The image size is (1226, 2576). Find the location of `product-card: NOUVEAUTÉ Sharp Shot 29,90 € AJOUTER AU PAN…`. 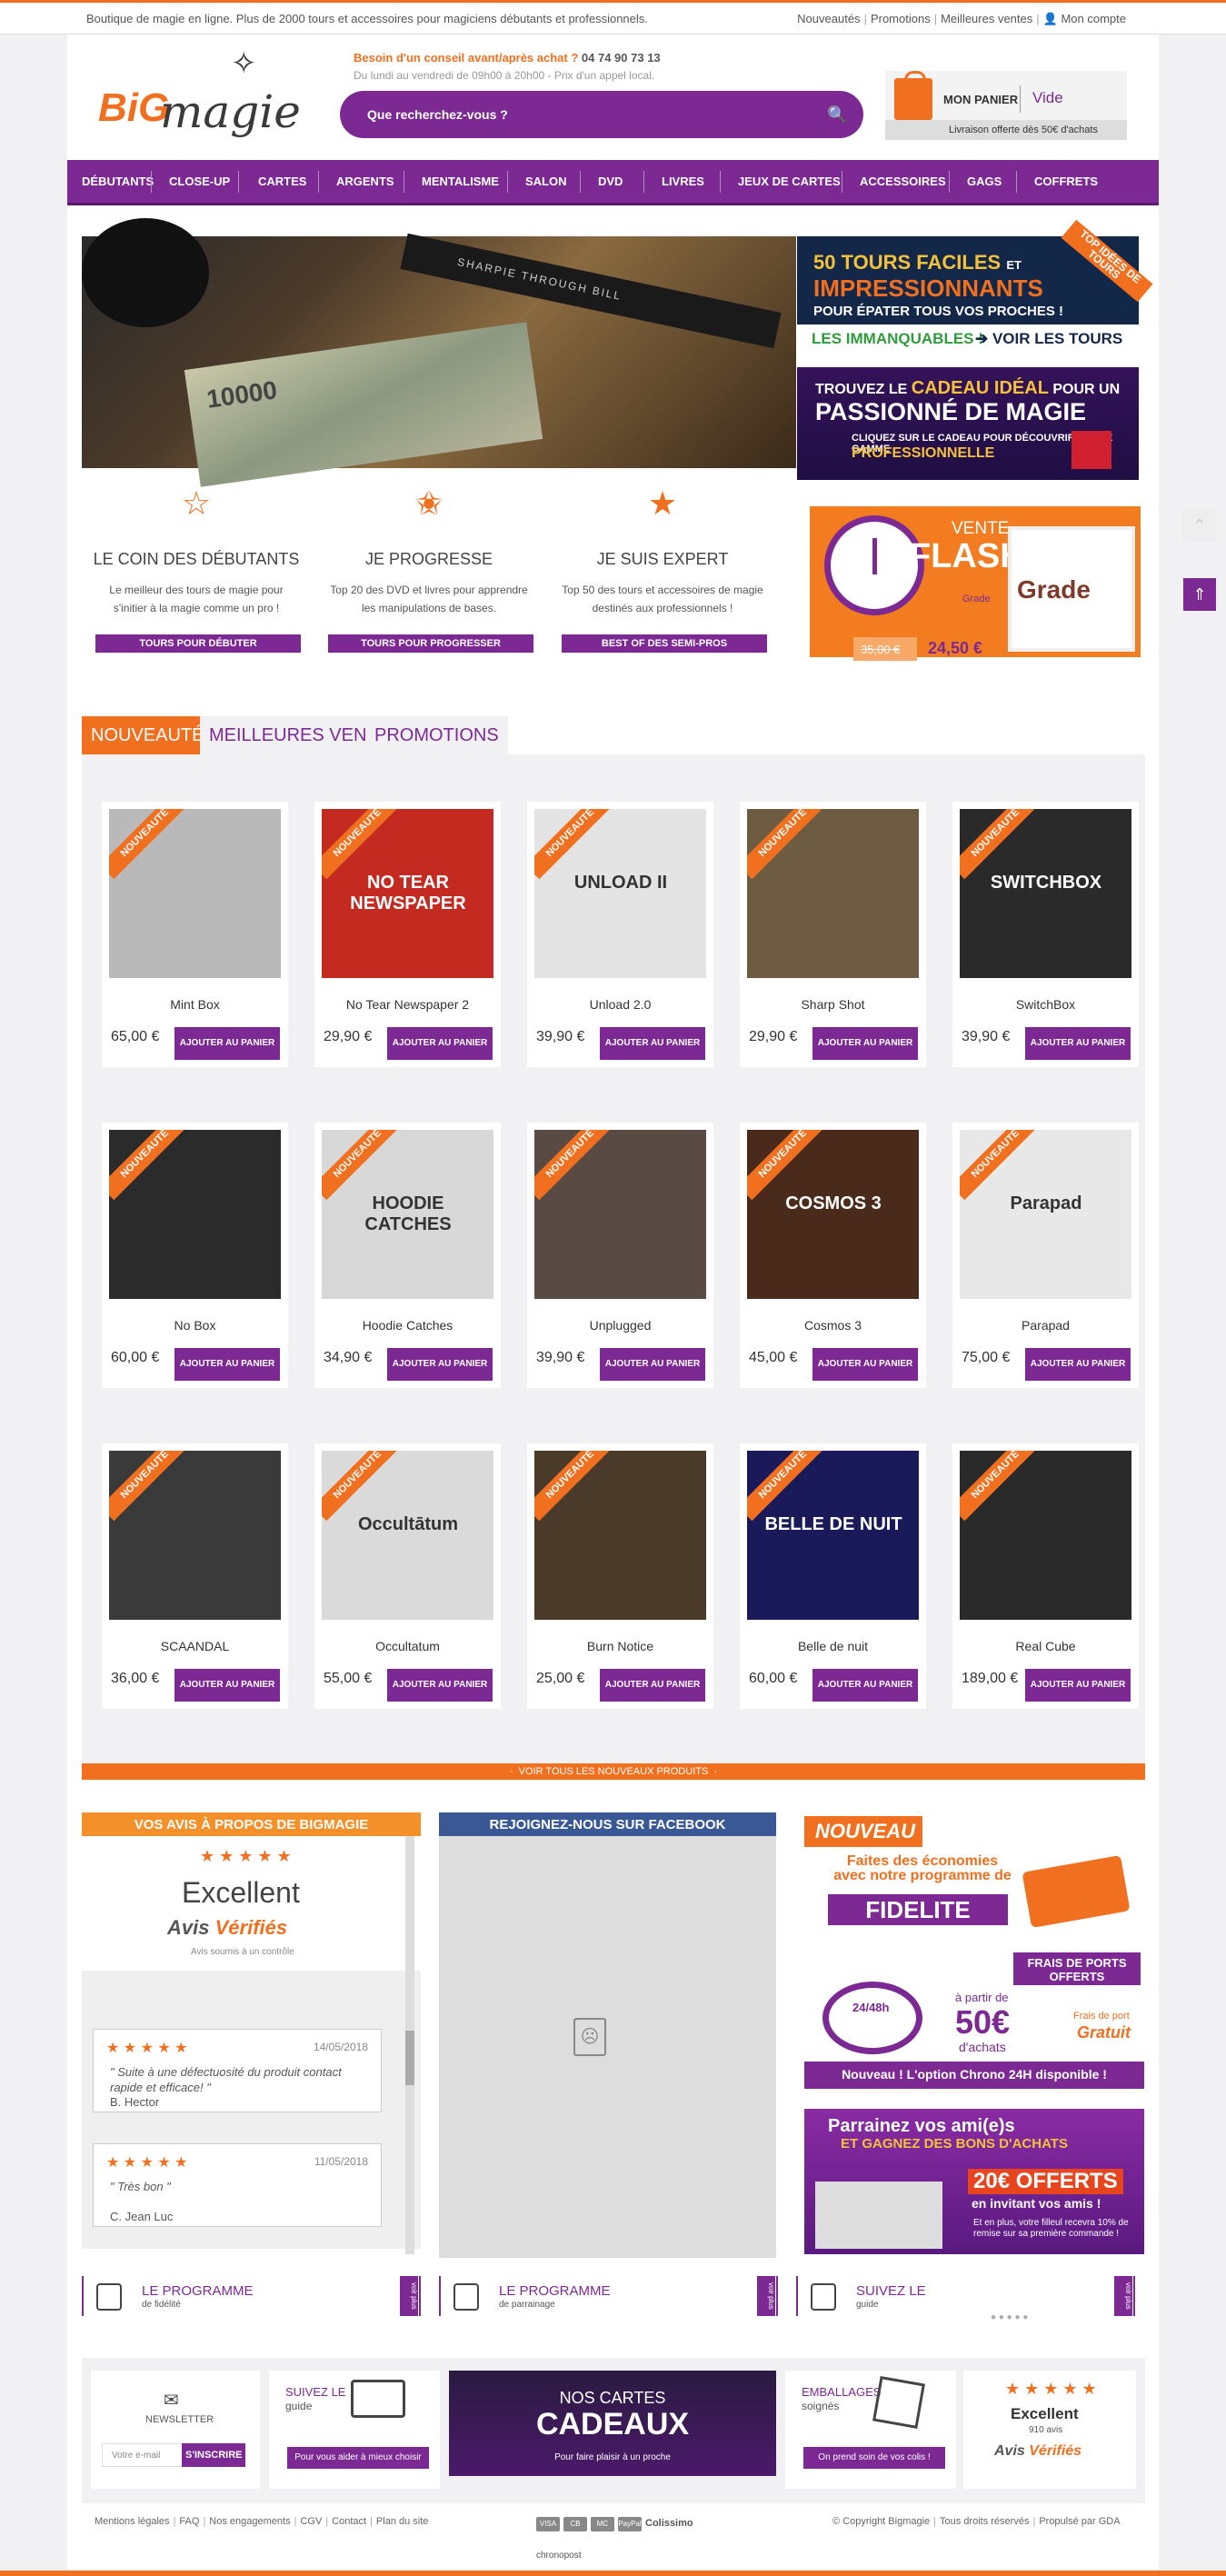

product-card: NOUVEAUTÉ Sharp Shot 29,90 € AJOUTER AU PAN… is located at coordinates (833, 935).